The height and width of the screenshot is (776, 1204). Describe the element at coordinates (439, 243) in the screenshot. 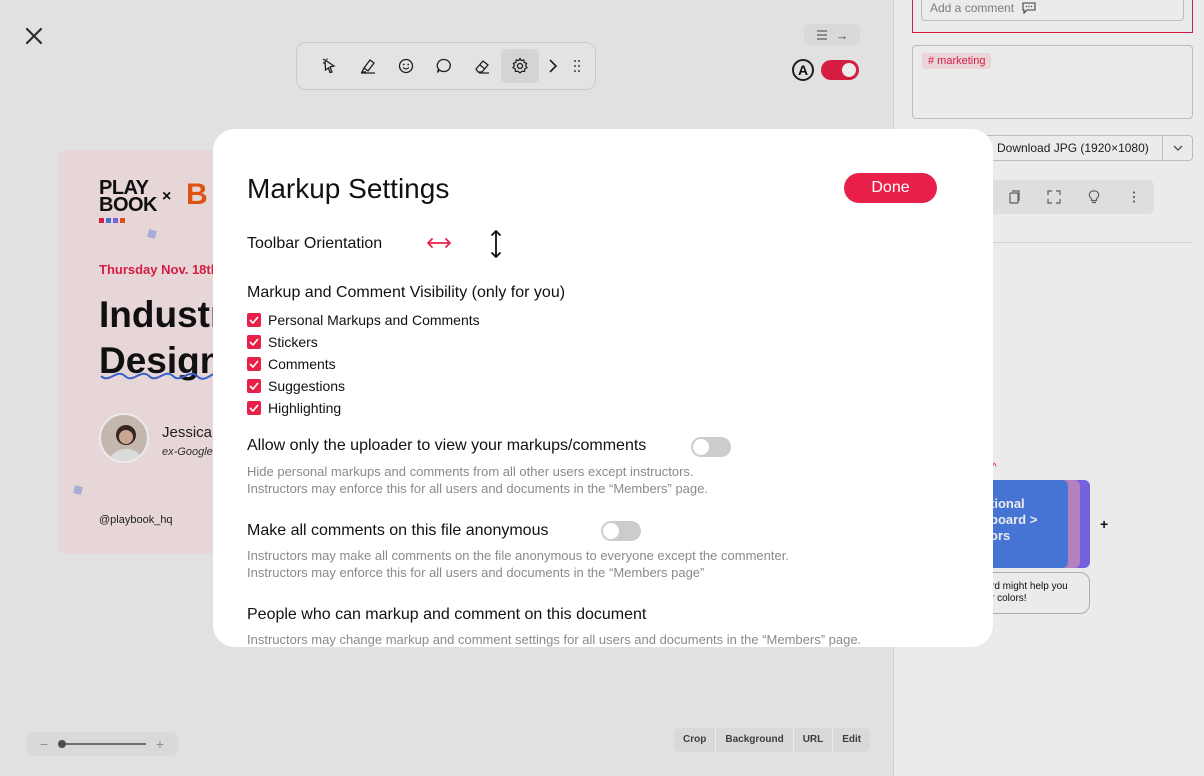

I see `horizontal-orientation-icon` at that location.